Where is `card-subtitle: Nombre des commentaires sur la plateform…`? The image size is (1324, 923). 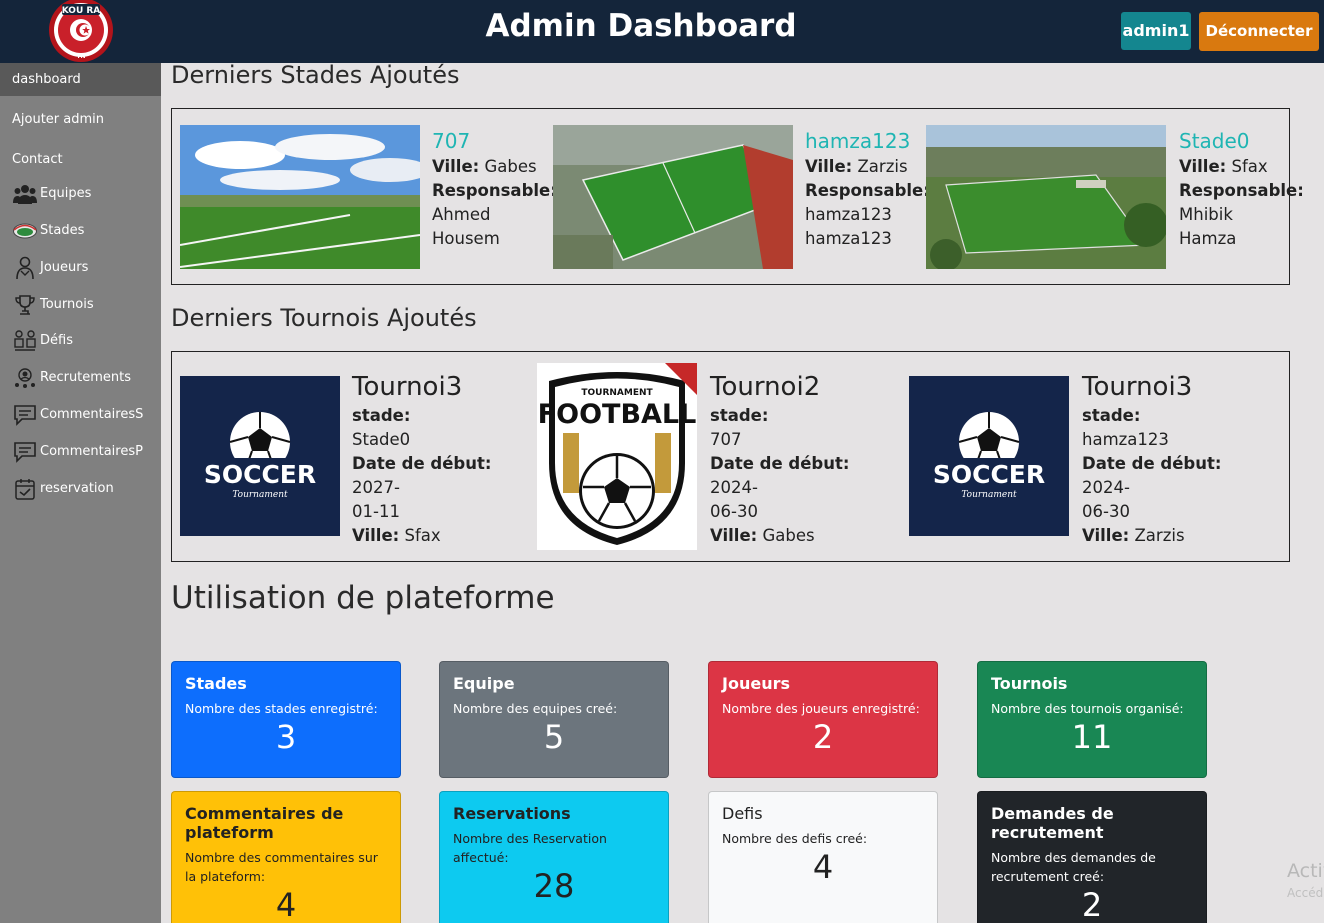
card-subtitle: Nombre des commentaires sur la plateform… is located at coordinates (281, 867).